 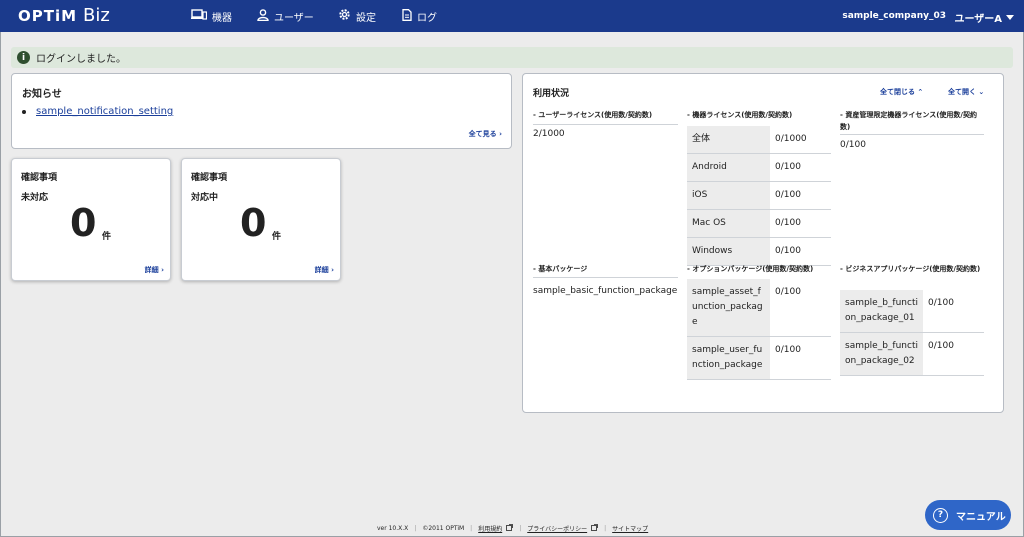 I want to click on device-license-section-toggle: - 機器ライセンス(使用数/契約数), so click(x=759, y=115).